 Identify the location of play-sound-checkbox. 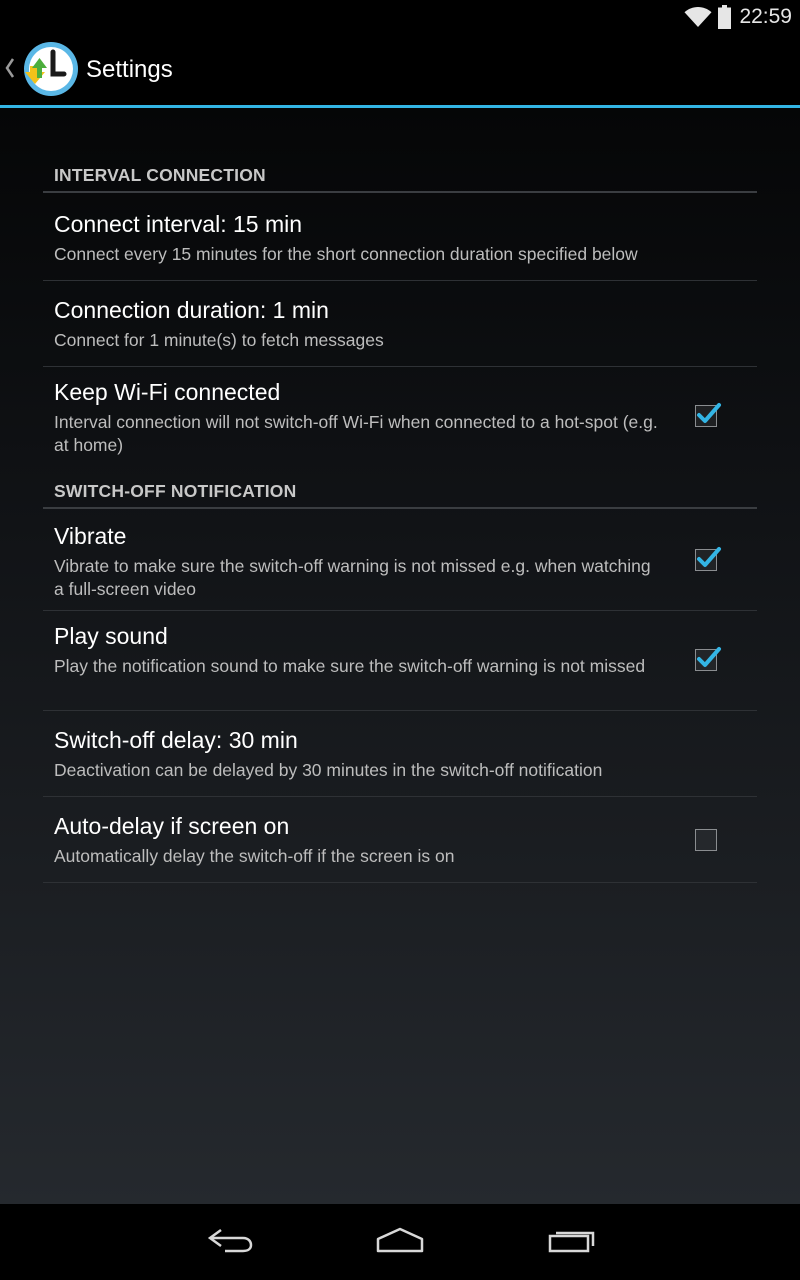
(708, 659).